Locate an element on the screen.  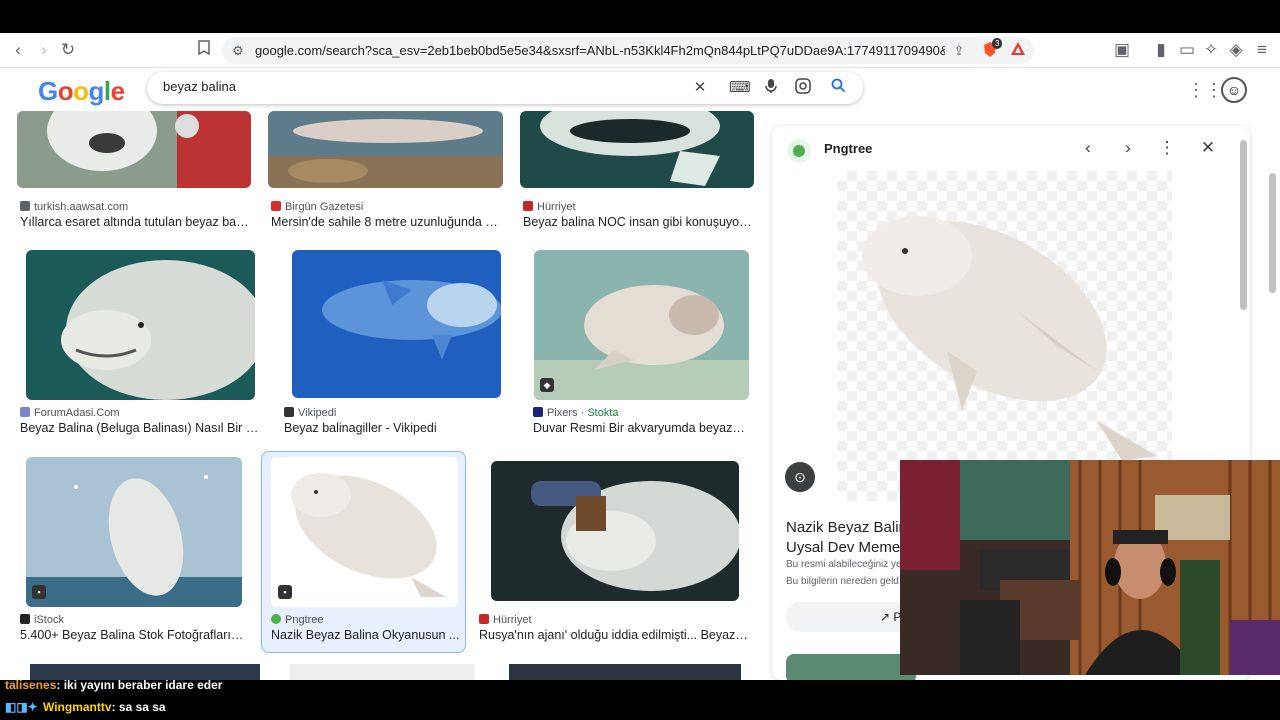
result-source: Pngtree is located at coordinates (297, 620).